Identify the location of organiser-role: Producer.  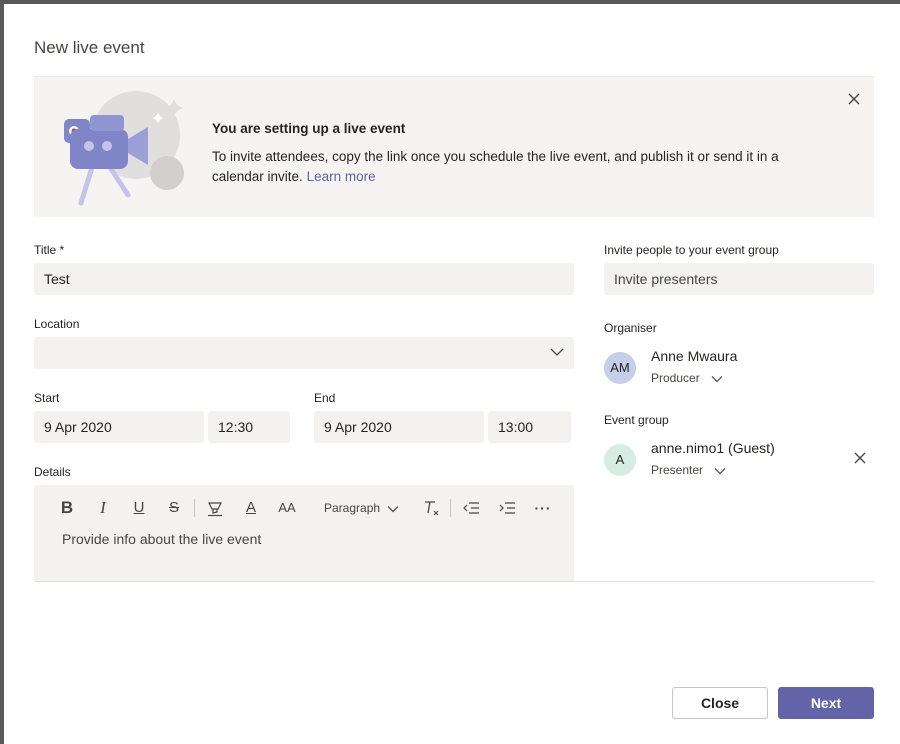
(675, 378).